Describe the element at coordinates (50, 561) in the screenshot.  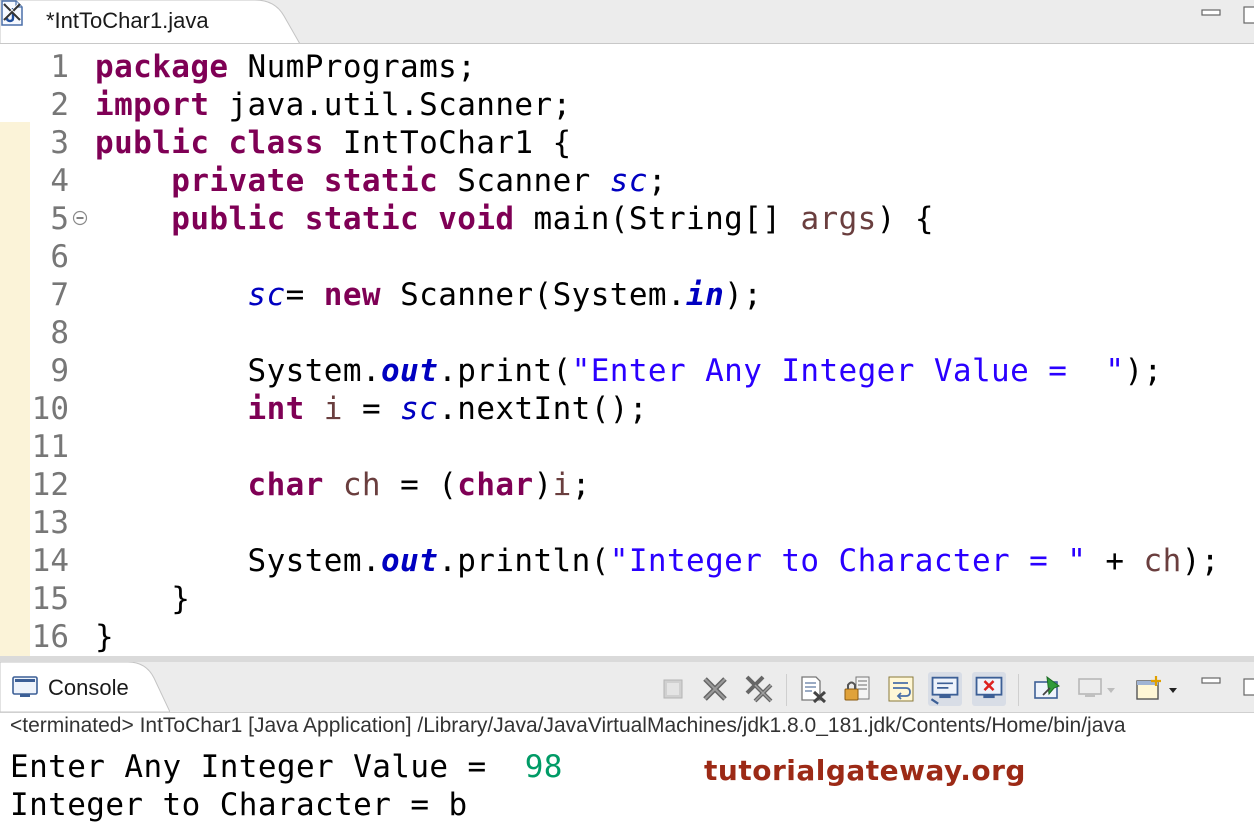
I see `line-number: 14` at that location.